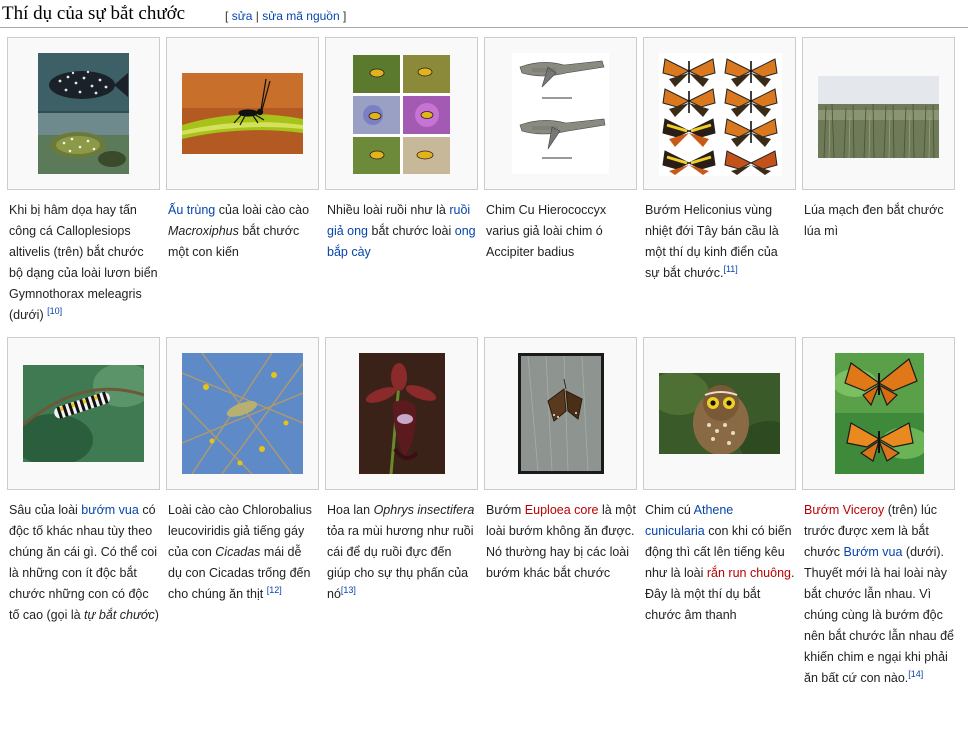 This screenshot has width=968, height=736. Describe the element at coordinates (262, 210) in the screenshot. I see `caption-text: của loài cào cào` at that location.